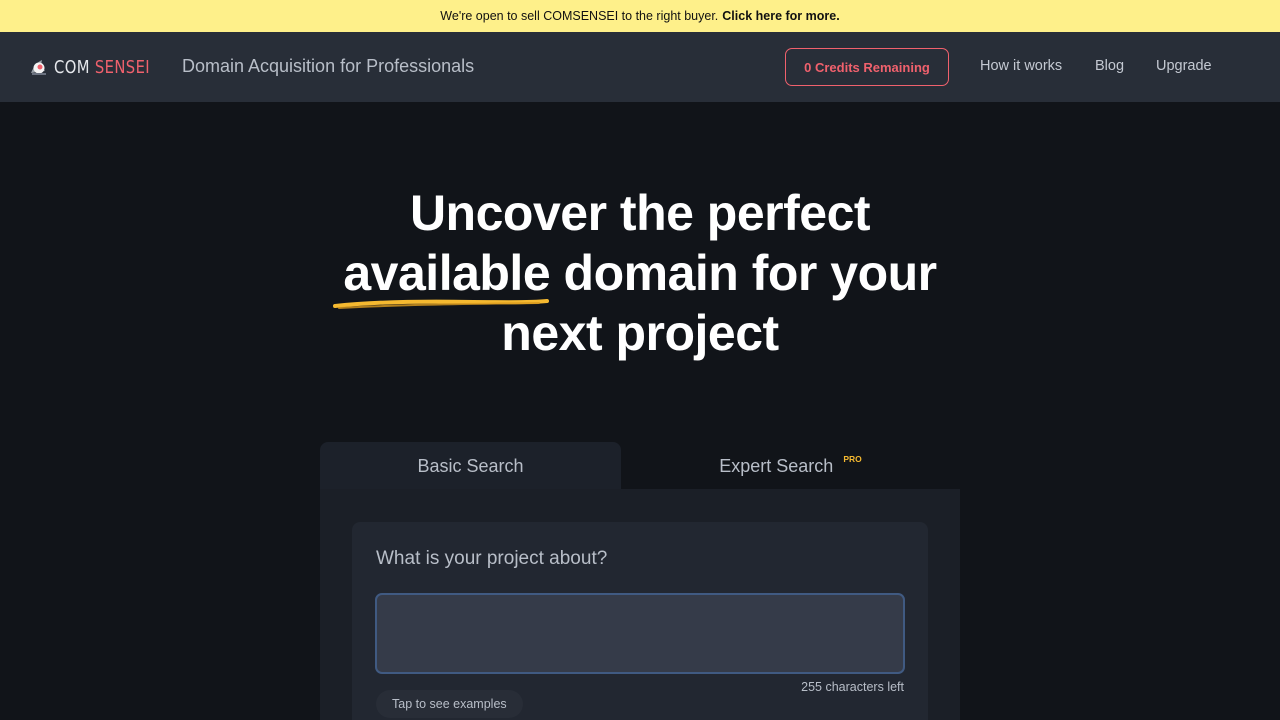 Image resolution: width=1280 pixels, height=720 pixels. I want to click on announcement-link: Click here for more., so click(780, 16).